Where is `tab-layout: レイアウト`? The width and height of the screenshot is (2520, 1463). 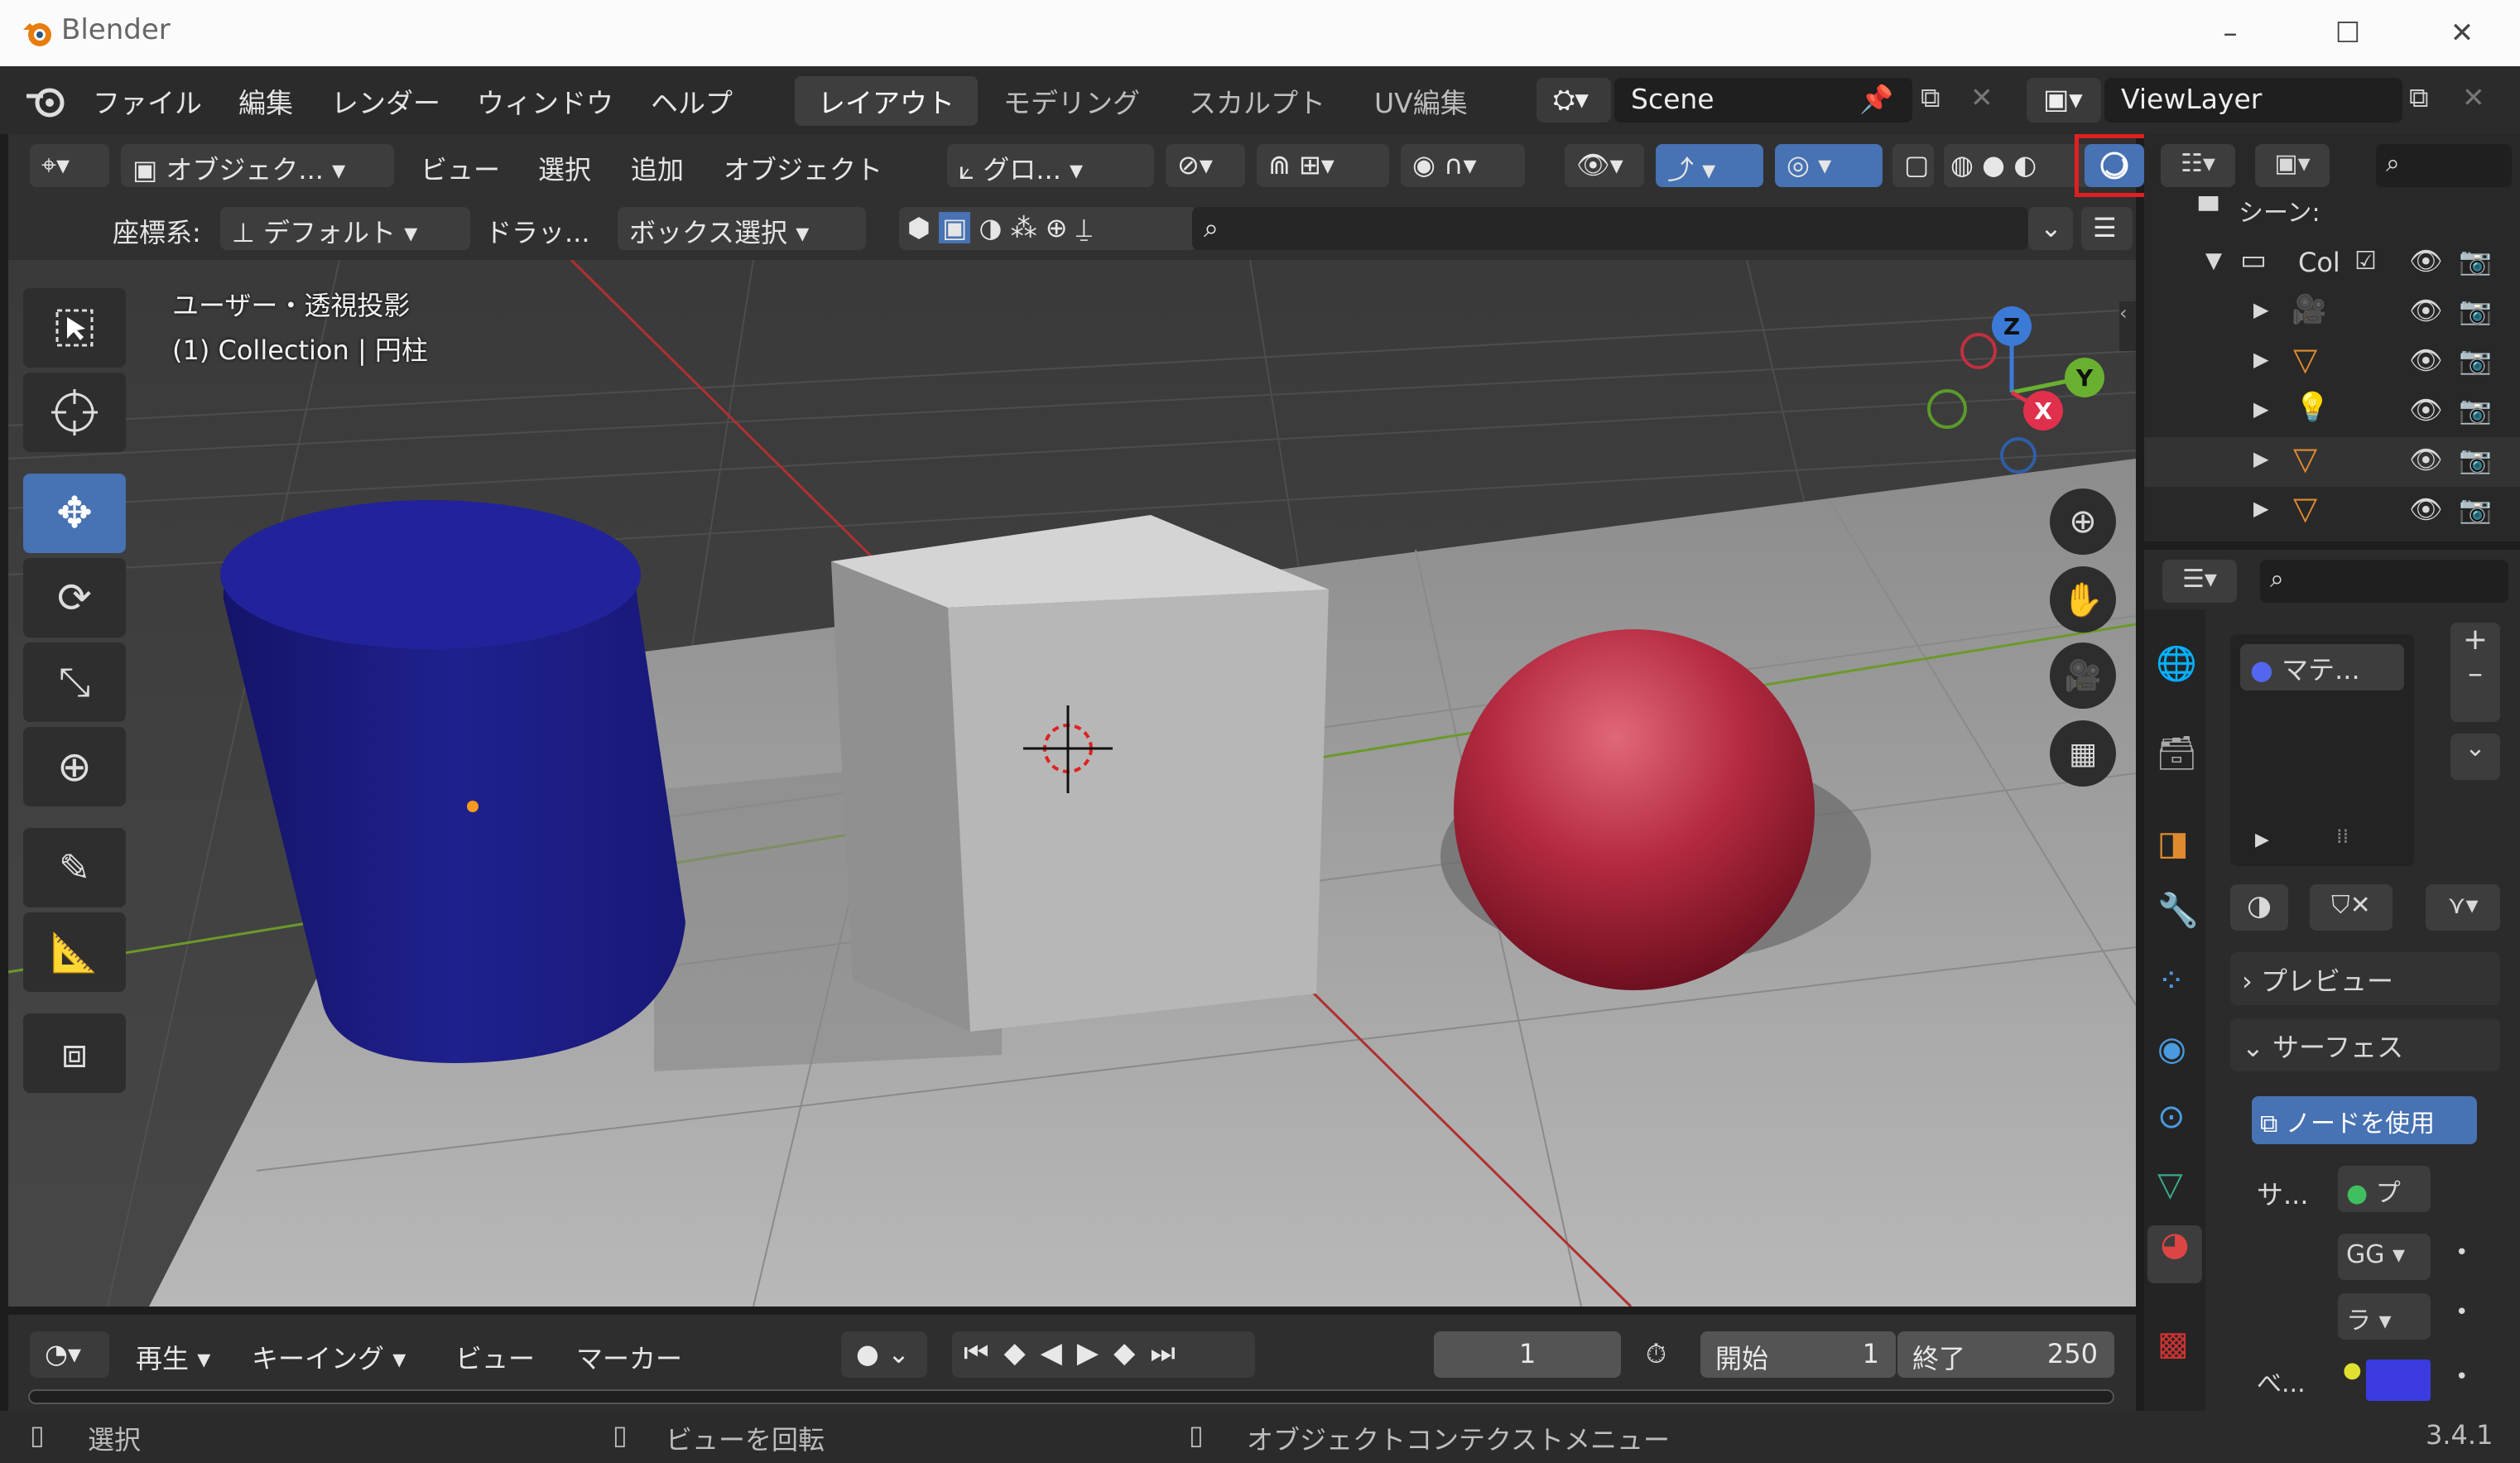
tab-layout: レイアウト is located at coordinates (886, 101).